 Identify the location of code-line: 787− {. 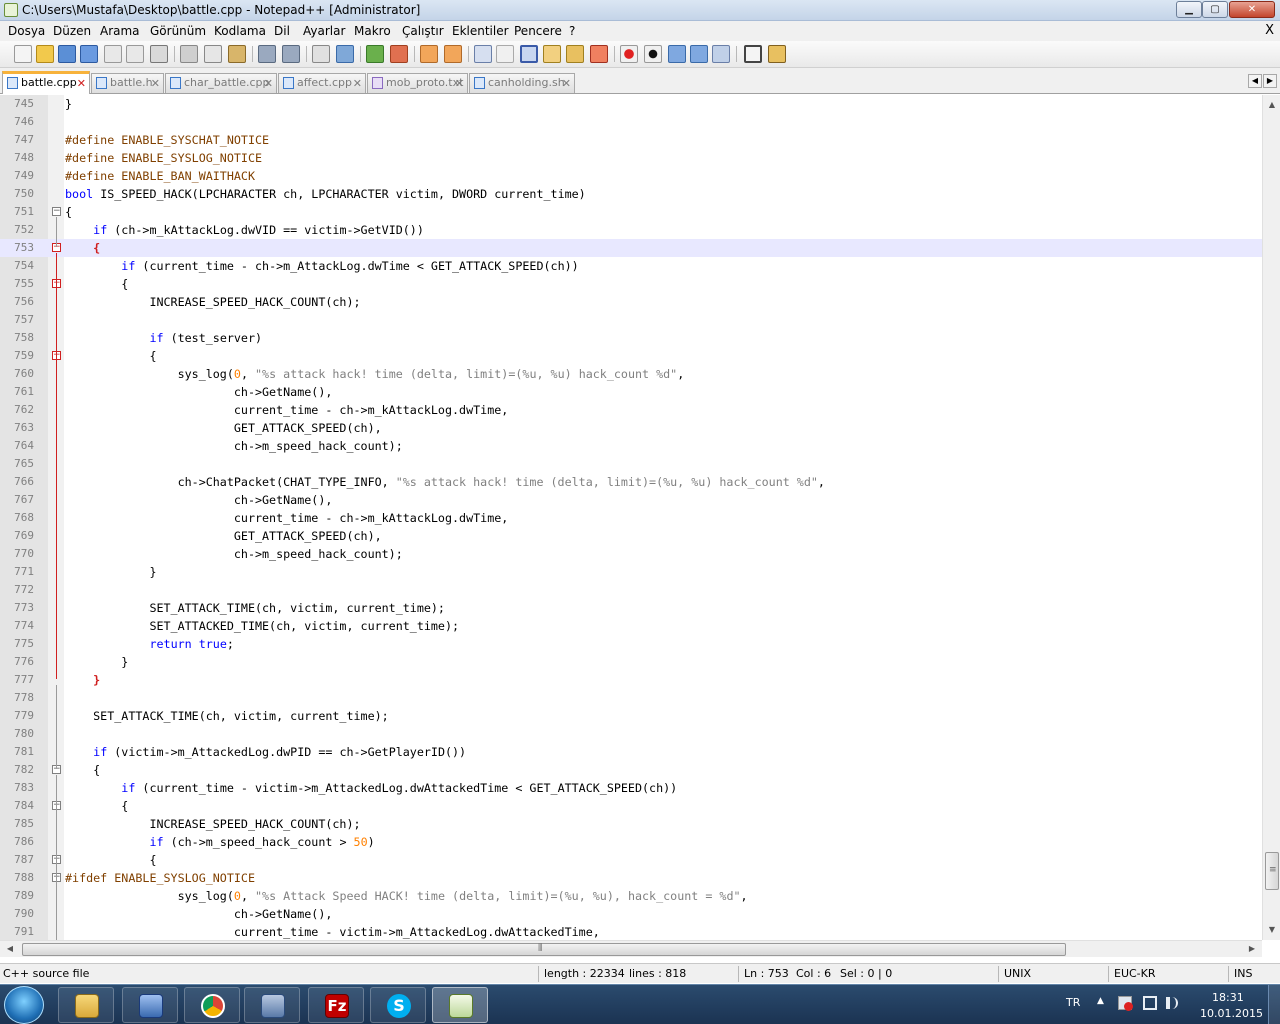
(631, 860).